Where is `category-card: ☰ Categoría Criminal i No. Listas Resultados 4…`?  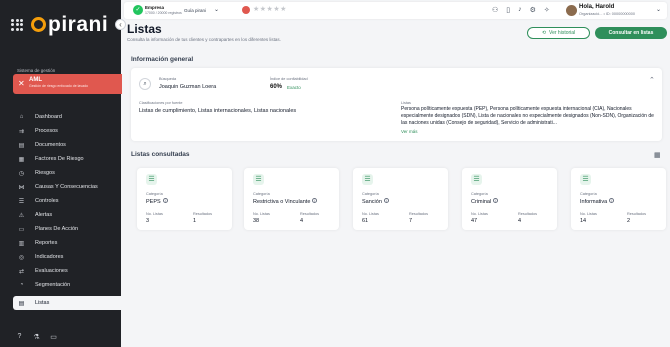
category-card: ☰ Categoría Criminal i No. Listas Resultados 4… is located at coordinates (509, 199).